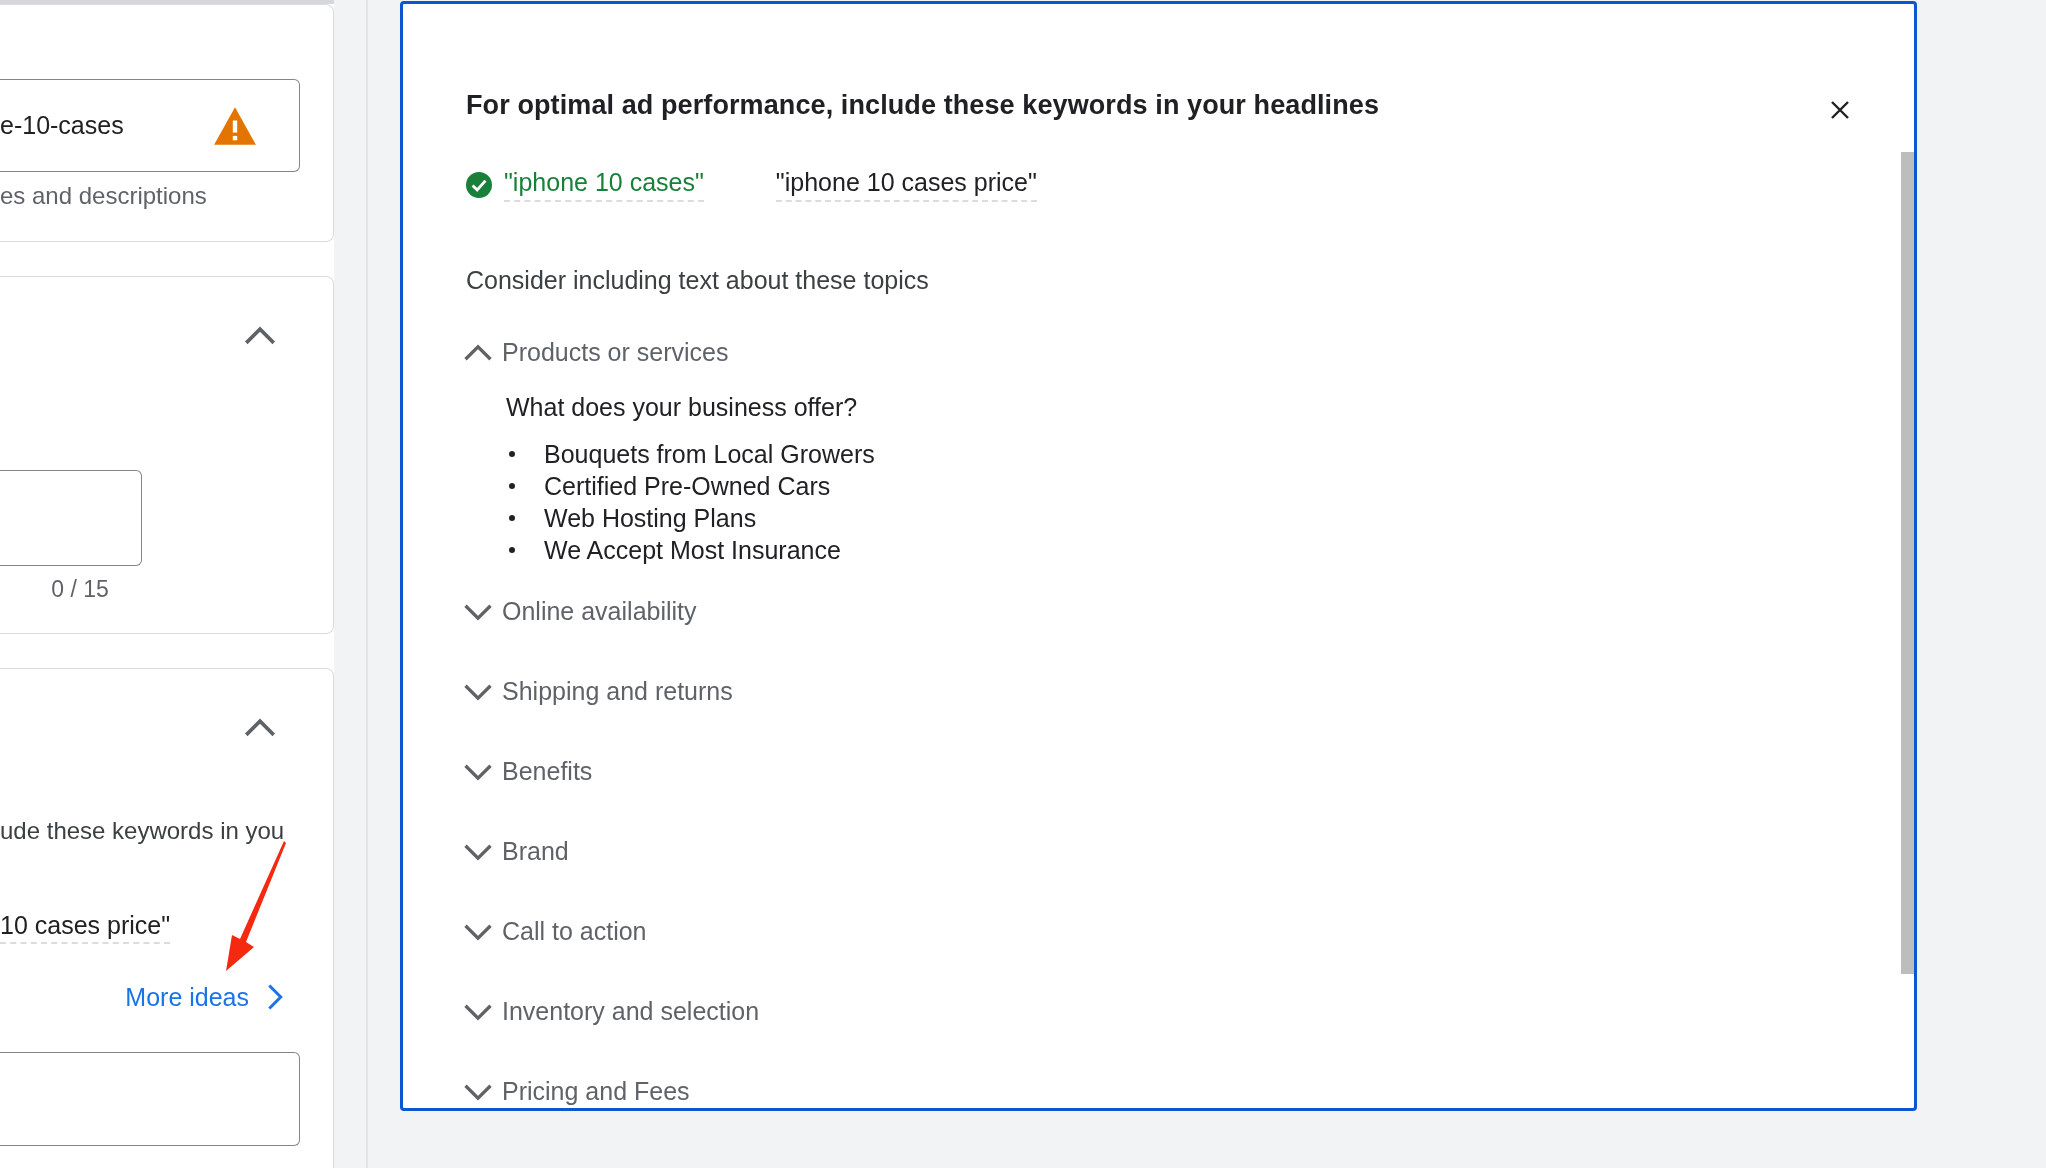 The width and height of the screenshot is (2046, 1168). I want to click on example-text: Web Hosting Plans, so click(650, 518).